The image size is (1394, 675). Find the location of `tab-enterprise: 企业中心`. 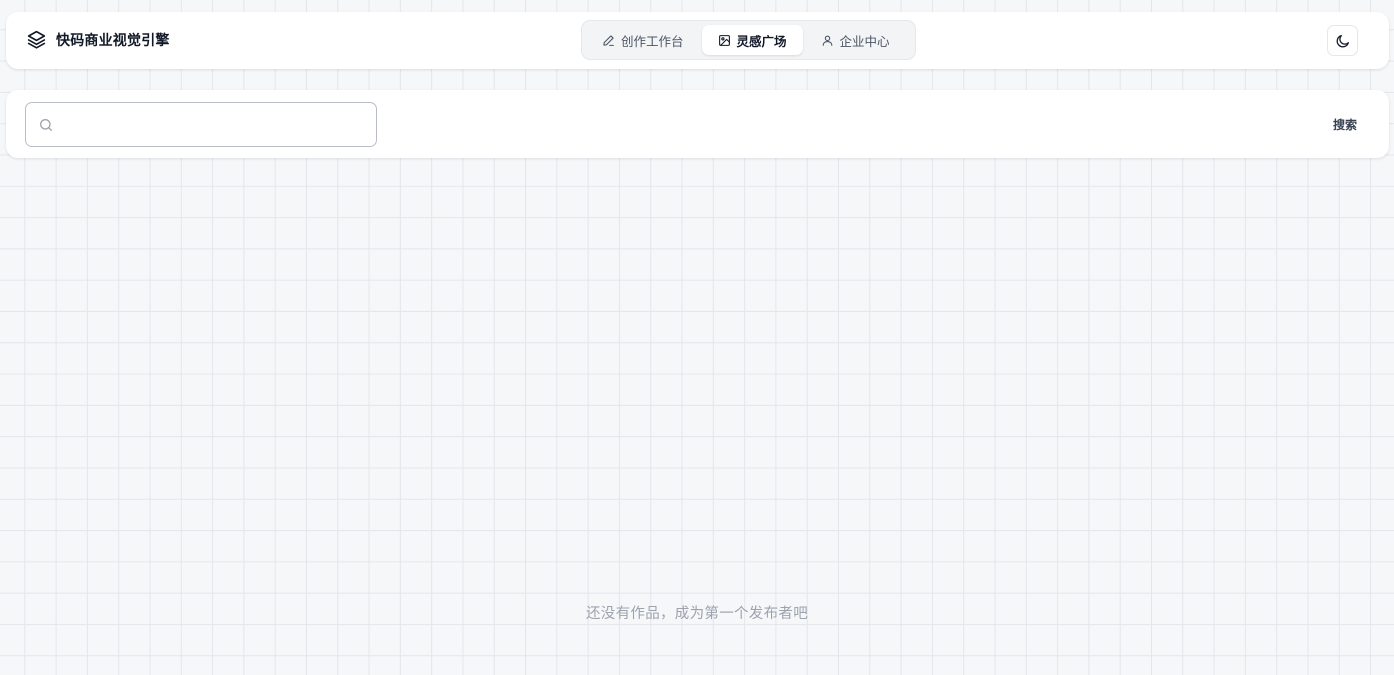

tab-enterprise: 企业中心 is located at coordinates (855, 40).